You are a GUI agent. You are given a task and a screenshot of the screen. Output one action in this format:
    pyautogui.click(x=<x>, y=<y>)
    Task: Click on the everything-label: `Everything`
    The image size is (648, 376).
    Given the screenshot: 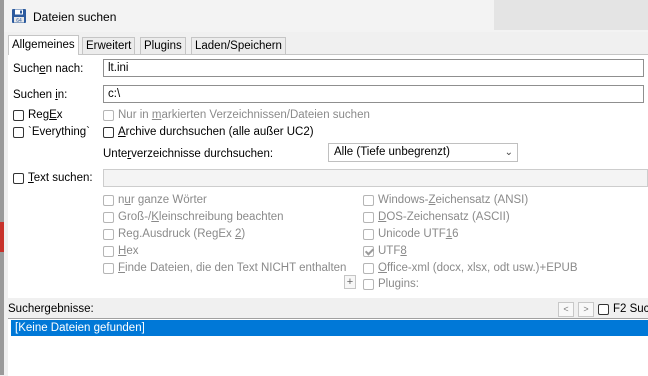 What is the action you would take?
    pyautogui.click(x=59, y=132)
    